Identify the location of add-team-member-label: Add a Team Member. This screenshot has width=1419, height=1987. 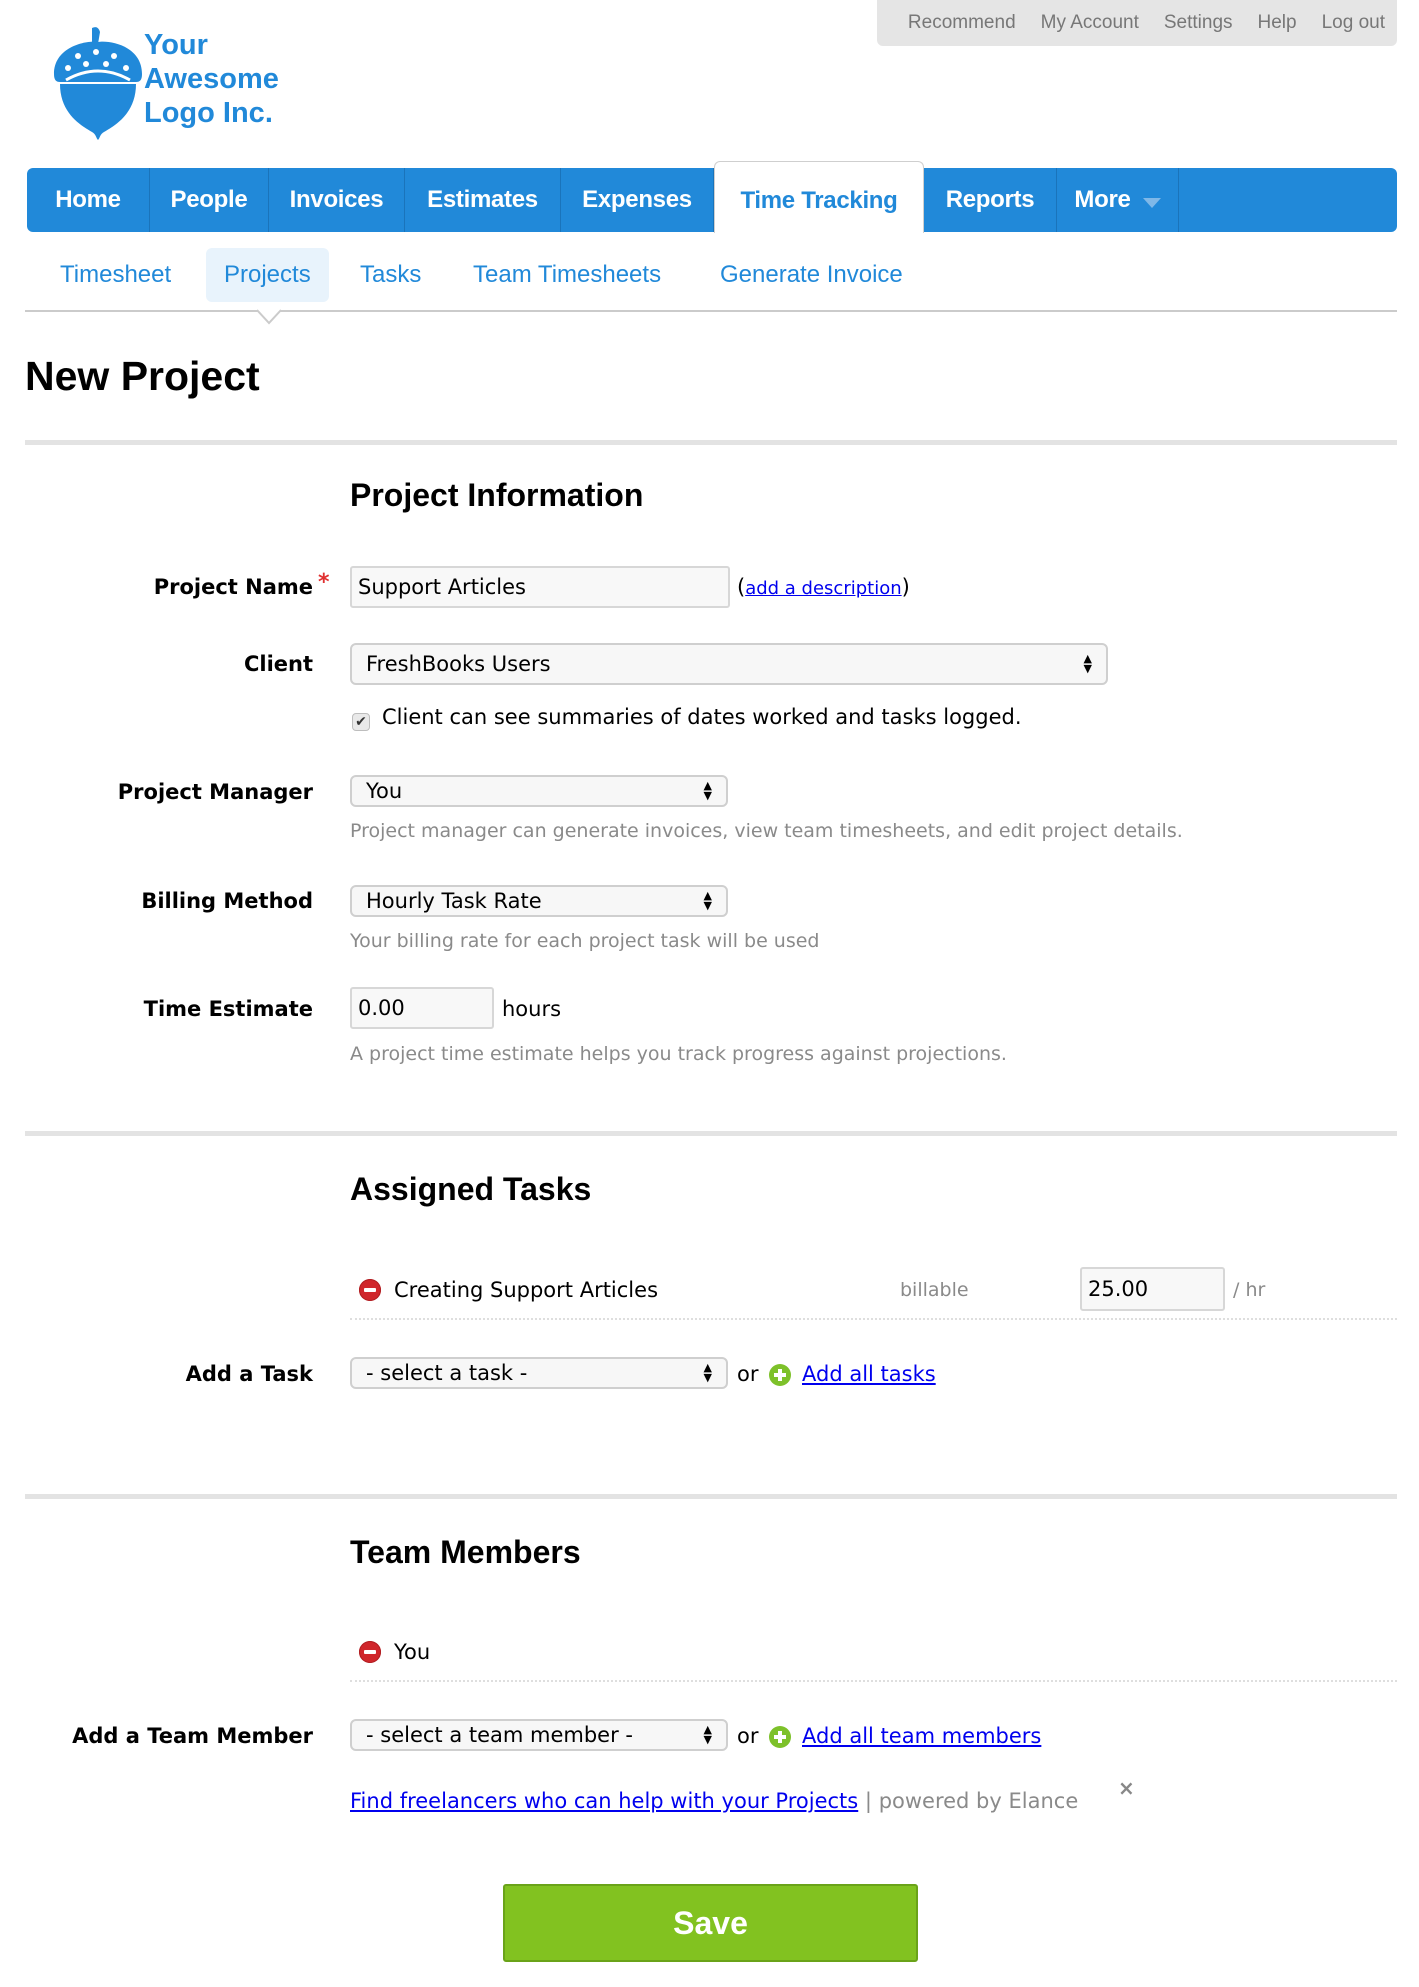
(192, 1736).